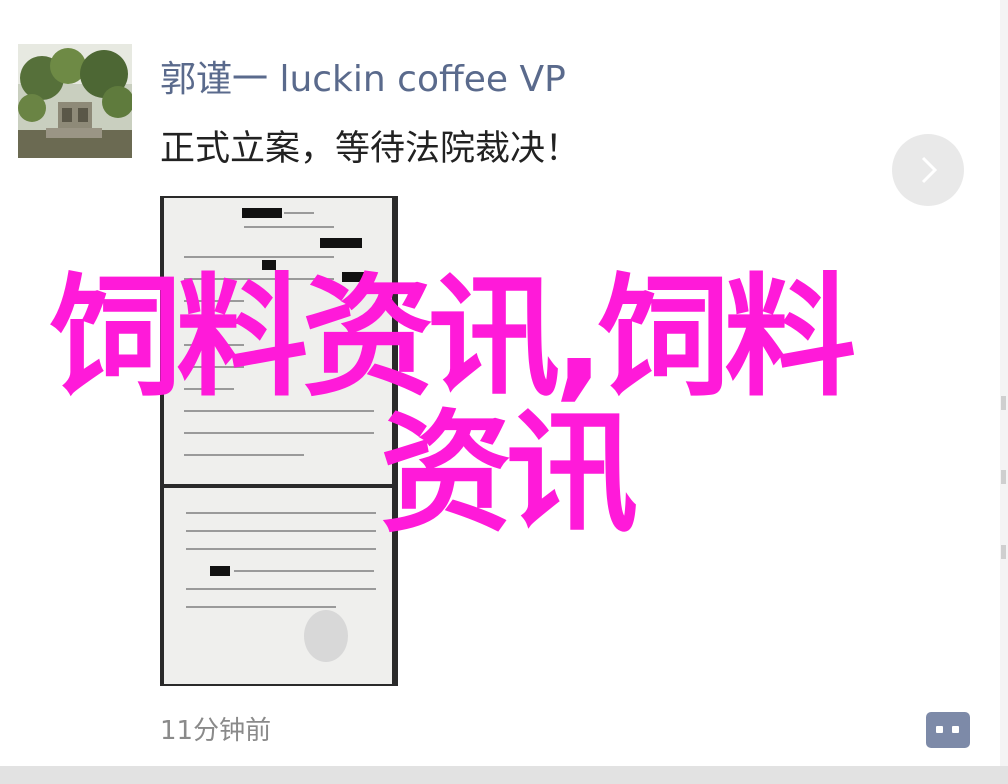  What do you see at coordinates (370, 149) in the screenshot?
I see `post-text: 正式立案，等待法院裁决！` at bounding box center [370, 149].